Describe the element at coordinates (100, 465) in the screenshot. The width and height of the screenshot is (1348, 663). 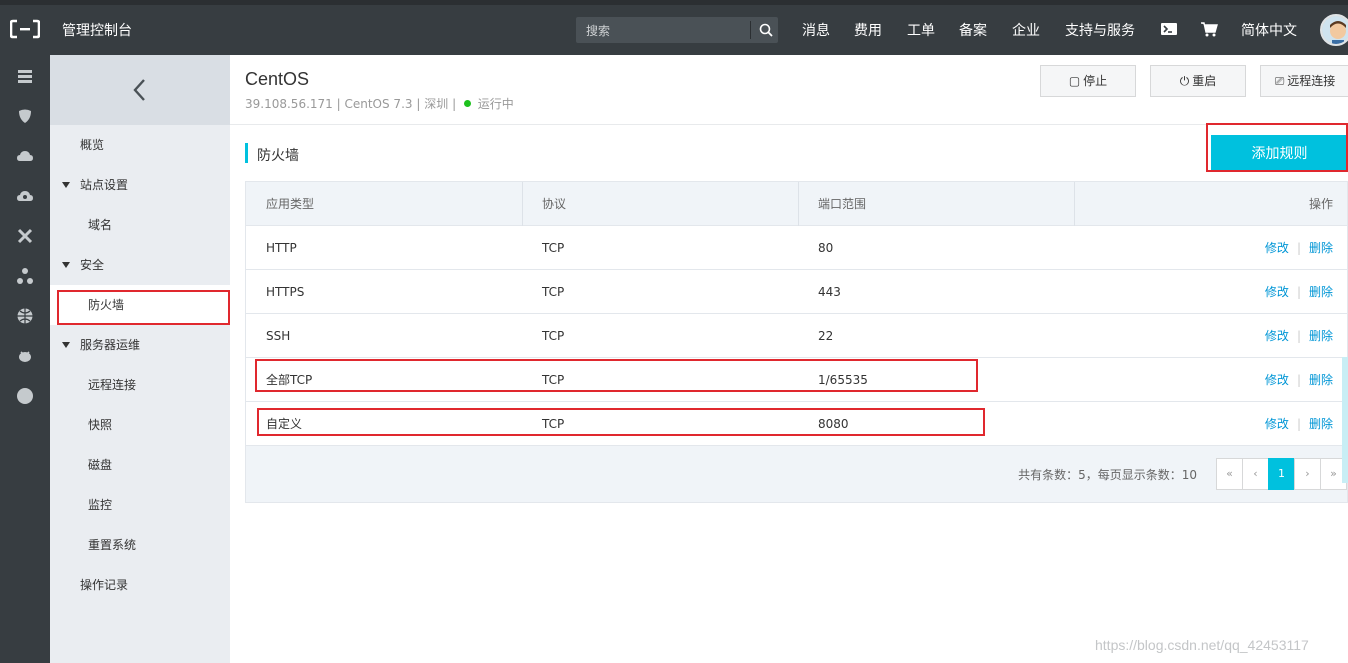
I see `sidebar-item-label: 磁盘` at that location.